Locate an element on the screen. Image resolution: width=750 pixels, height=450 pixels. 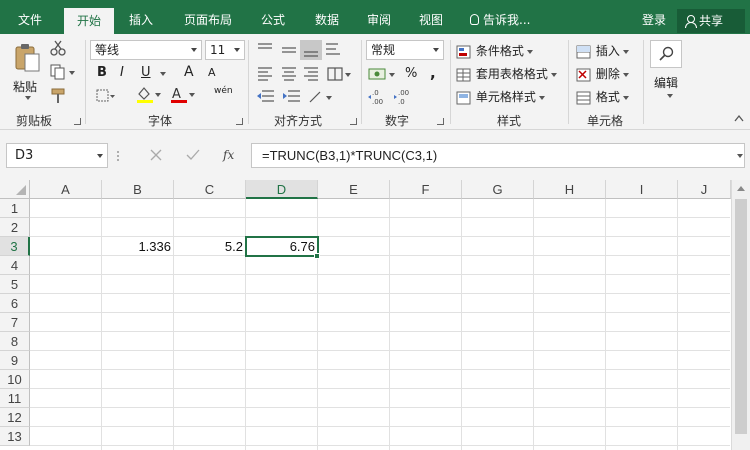
bold-button: B is located at coordinates (102, 72).